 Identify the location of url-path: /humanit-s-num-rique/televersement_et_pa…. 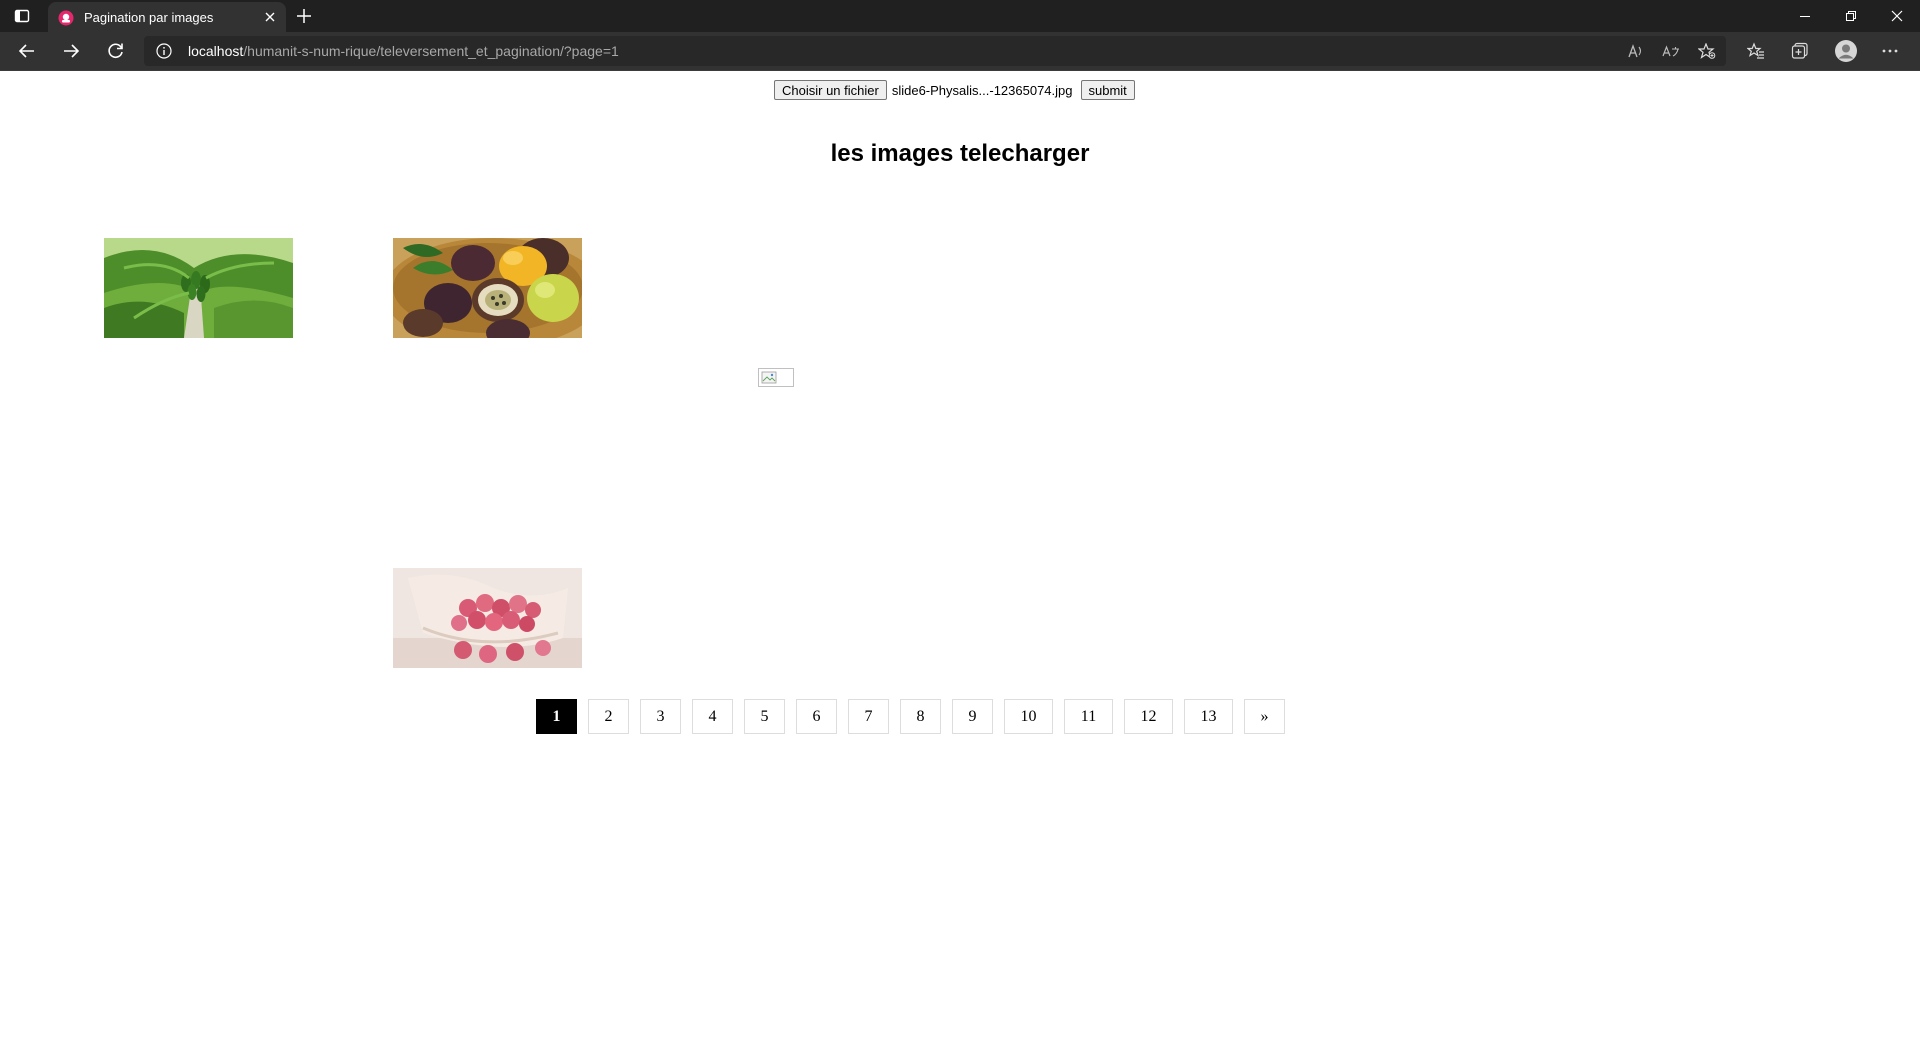
(431, 51).